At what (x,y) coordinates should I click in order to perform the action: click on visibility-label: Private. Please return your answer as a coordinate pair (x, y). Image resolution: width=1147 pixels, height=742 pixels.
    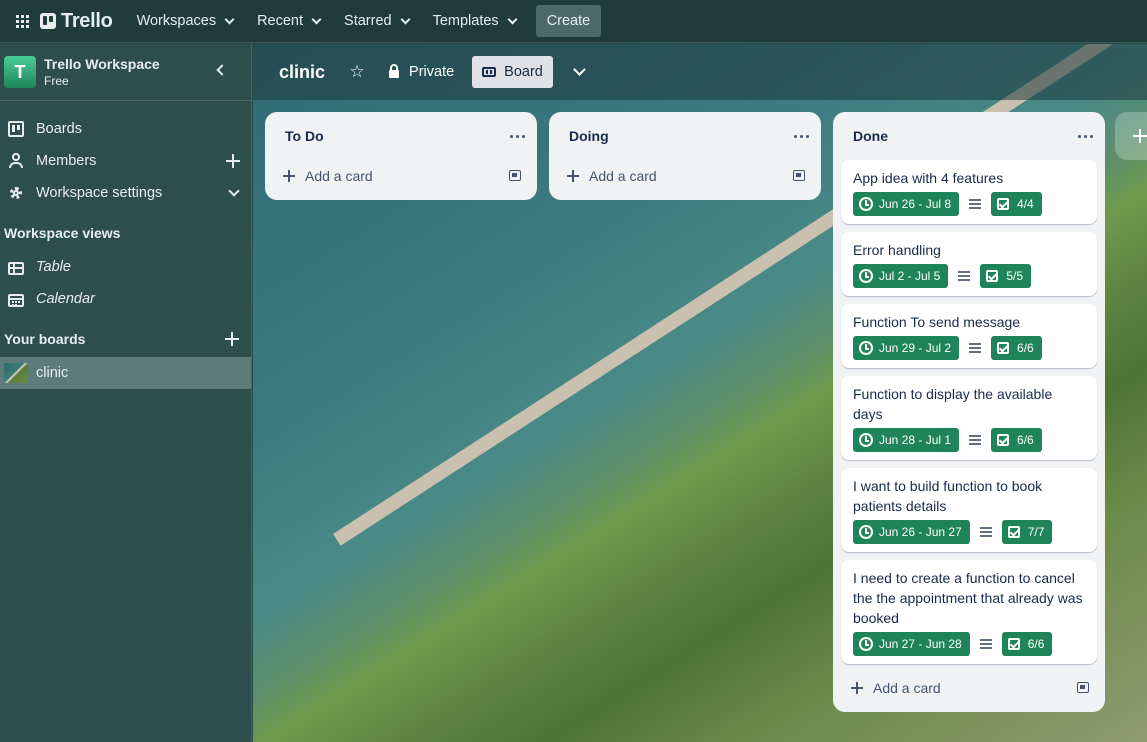
    Looking at the image, I should click on (432, 72).